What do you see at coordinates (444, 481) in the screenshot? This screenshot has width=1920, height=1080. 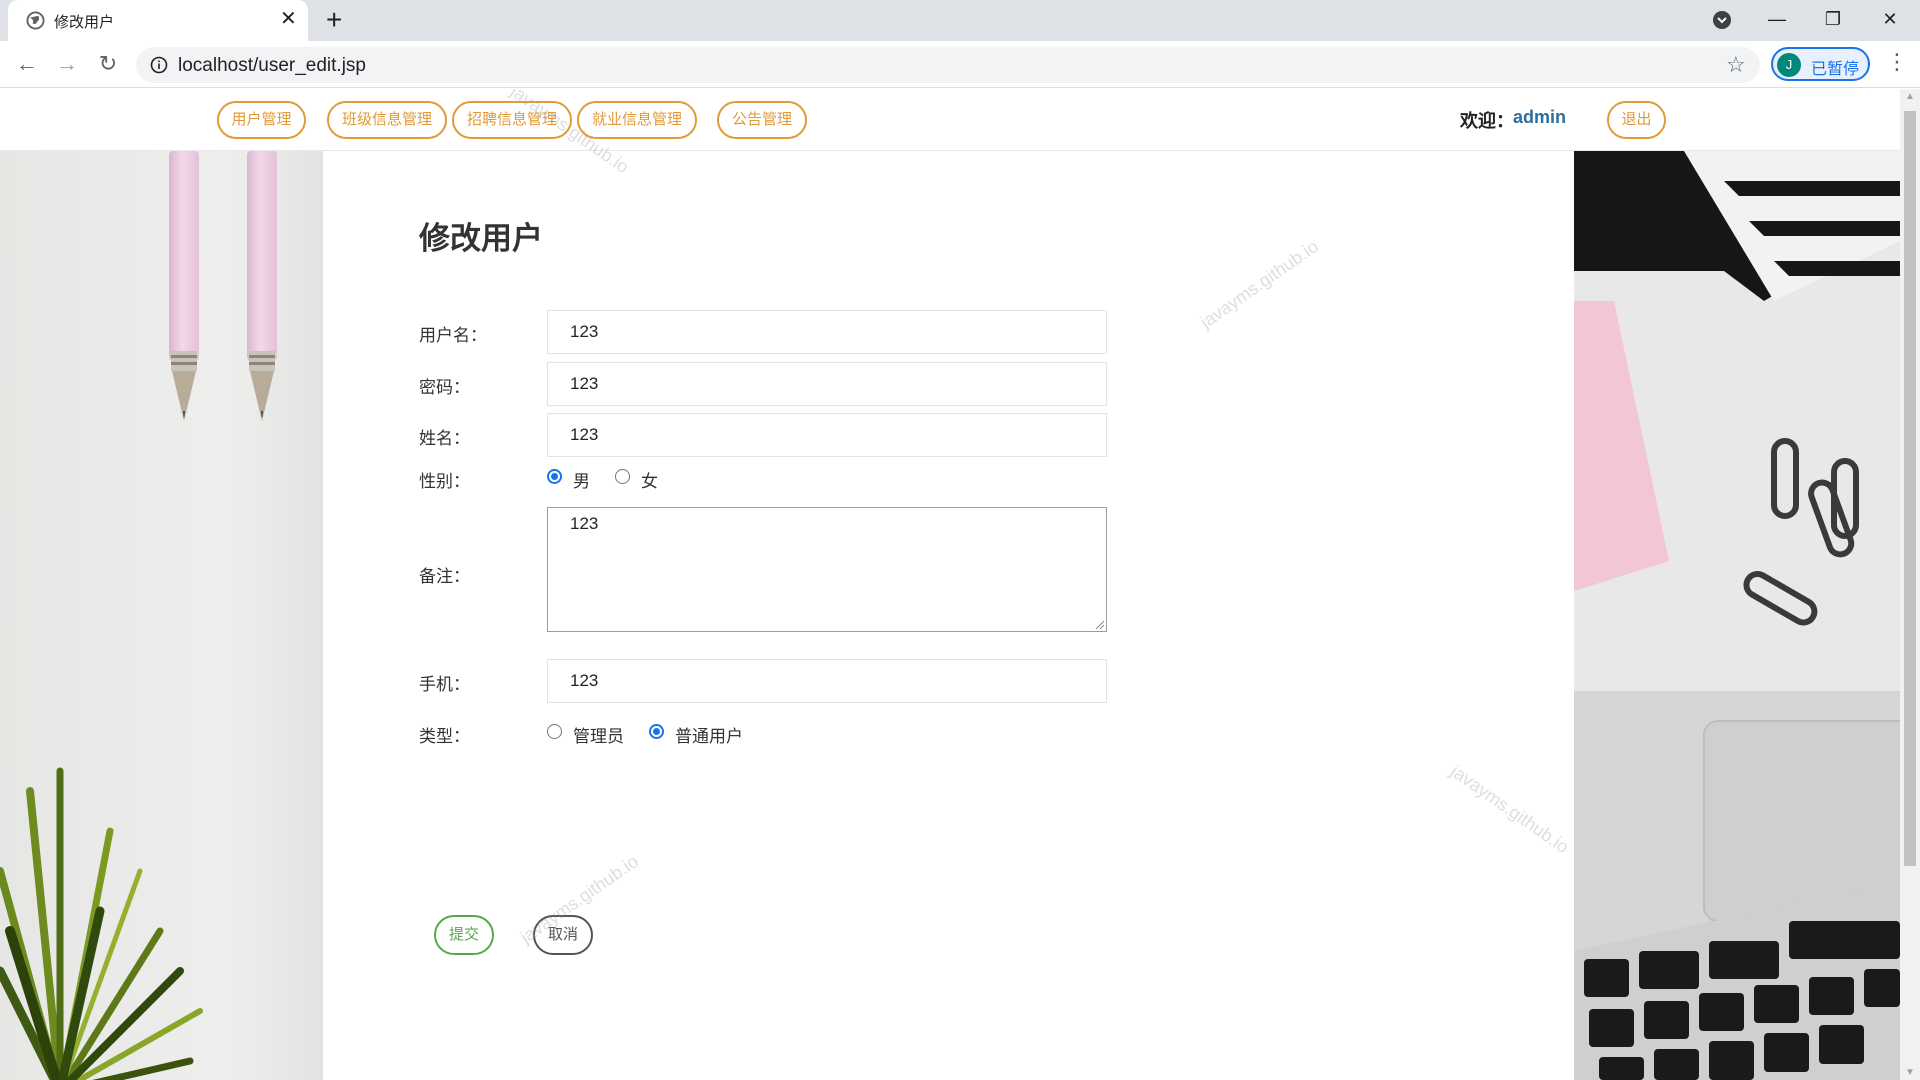 I see `gender-label: 性别：` at bounding box center [444, 481].